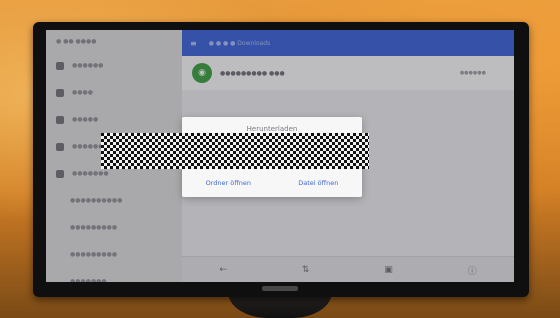  I want to click on dialog-title: Herunterladen, so click(272, 129).